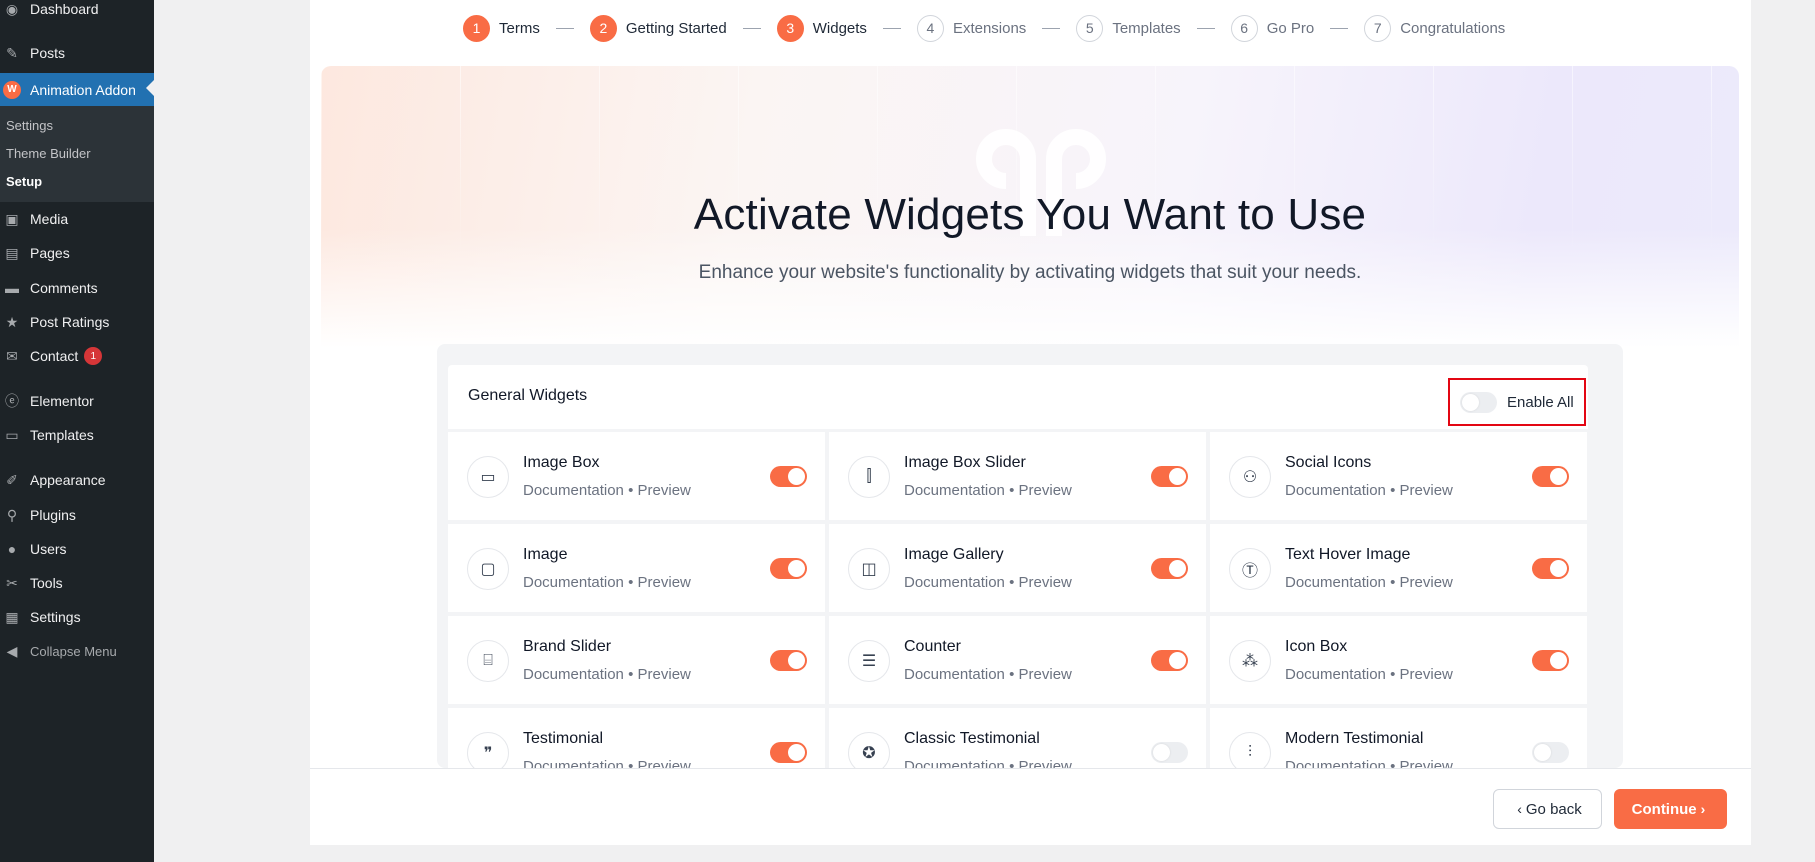 The height and width of the screenshot is (862, 1815). I want to click on submenu-settings: Settings, so click(29, 125).